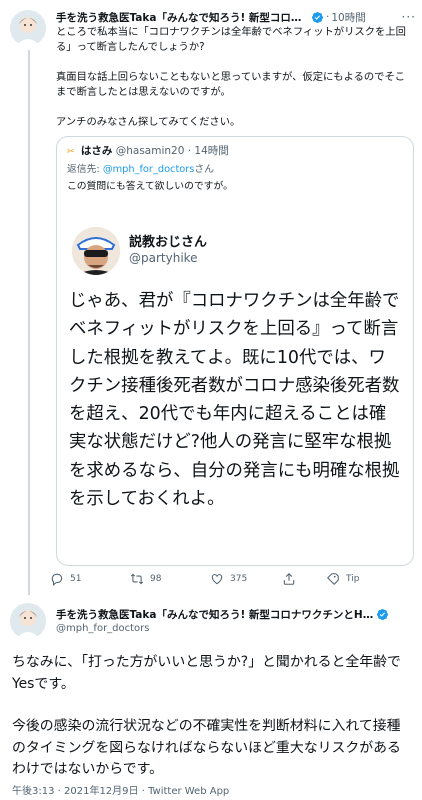 This screenshot has height=800, width=422. I want to click on tweet-paragraph: ちなみに、「打った方がいいと思うか?」と聞かれると全年齢でYesです。, so click(206, 673).